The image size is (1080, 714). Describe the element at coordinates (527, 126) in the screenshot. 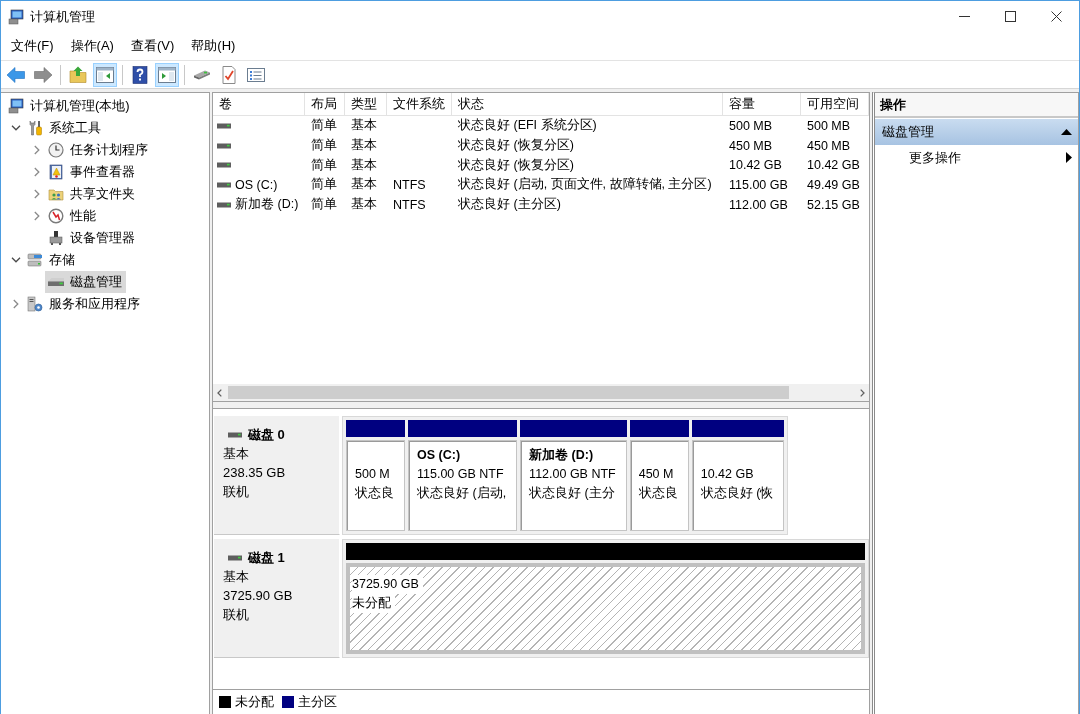

I see `table-cell-text: 状态良好 (EFI 系统分区)` at that location.